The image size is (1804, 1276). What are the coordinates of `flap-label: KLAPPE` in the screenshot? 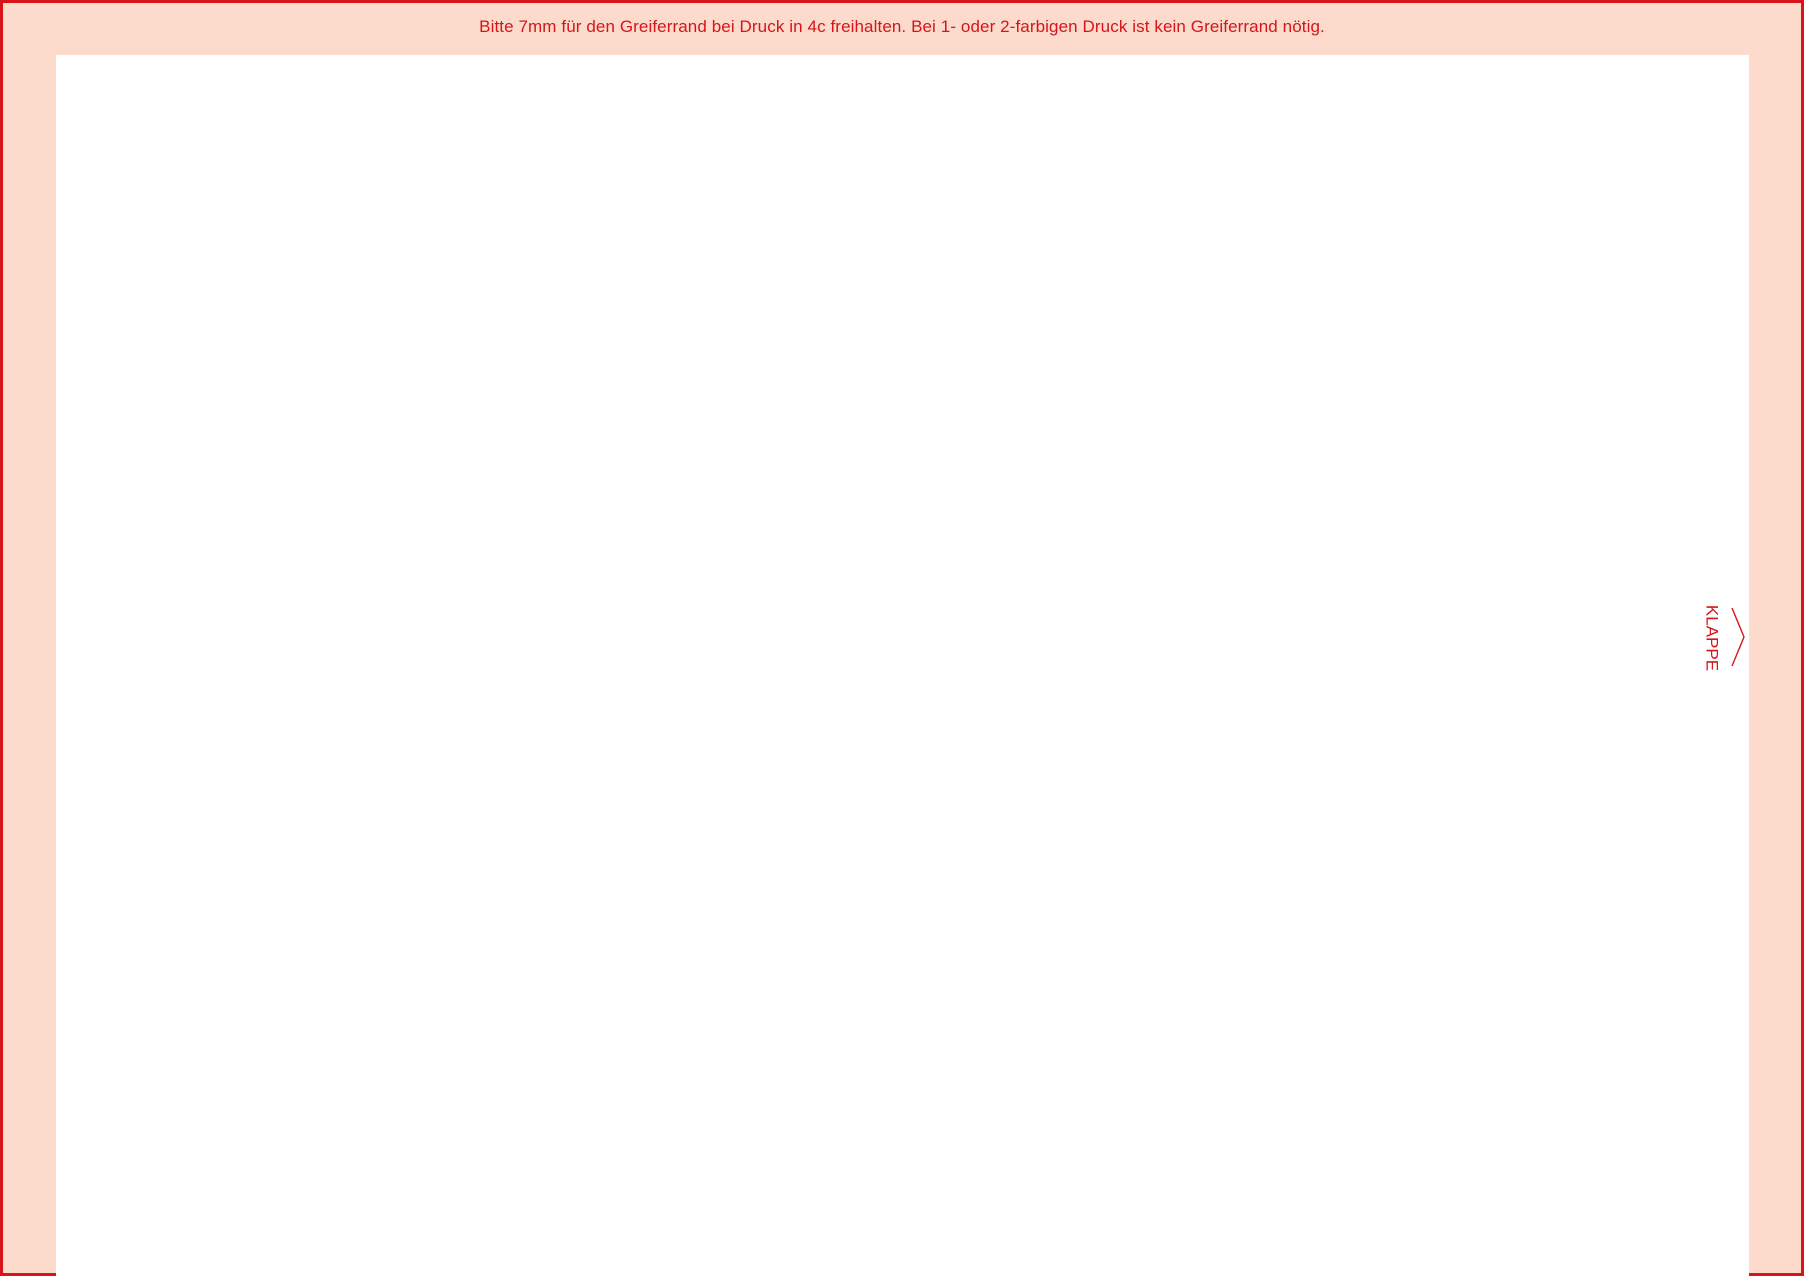 It's located at (1712, 638).